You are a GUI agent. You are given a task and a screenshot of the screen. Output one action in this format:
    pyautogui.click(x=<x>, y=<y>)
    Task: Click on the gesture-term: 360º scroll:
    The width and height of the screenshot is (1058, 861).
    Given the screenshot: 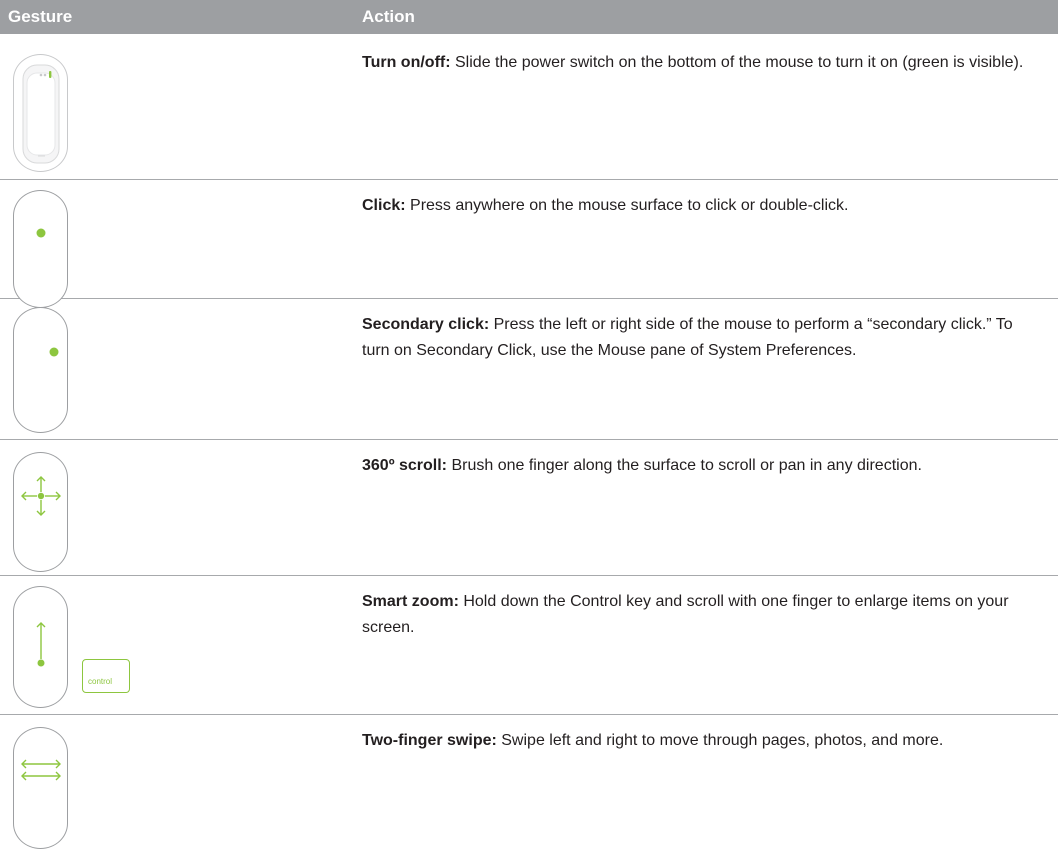 What is the action you would take?
    pyautogui.click(x=404, y=465)
    